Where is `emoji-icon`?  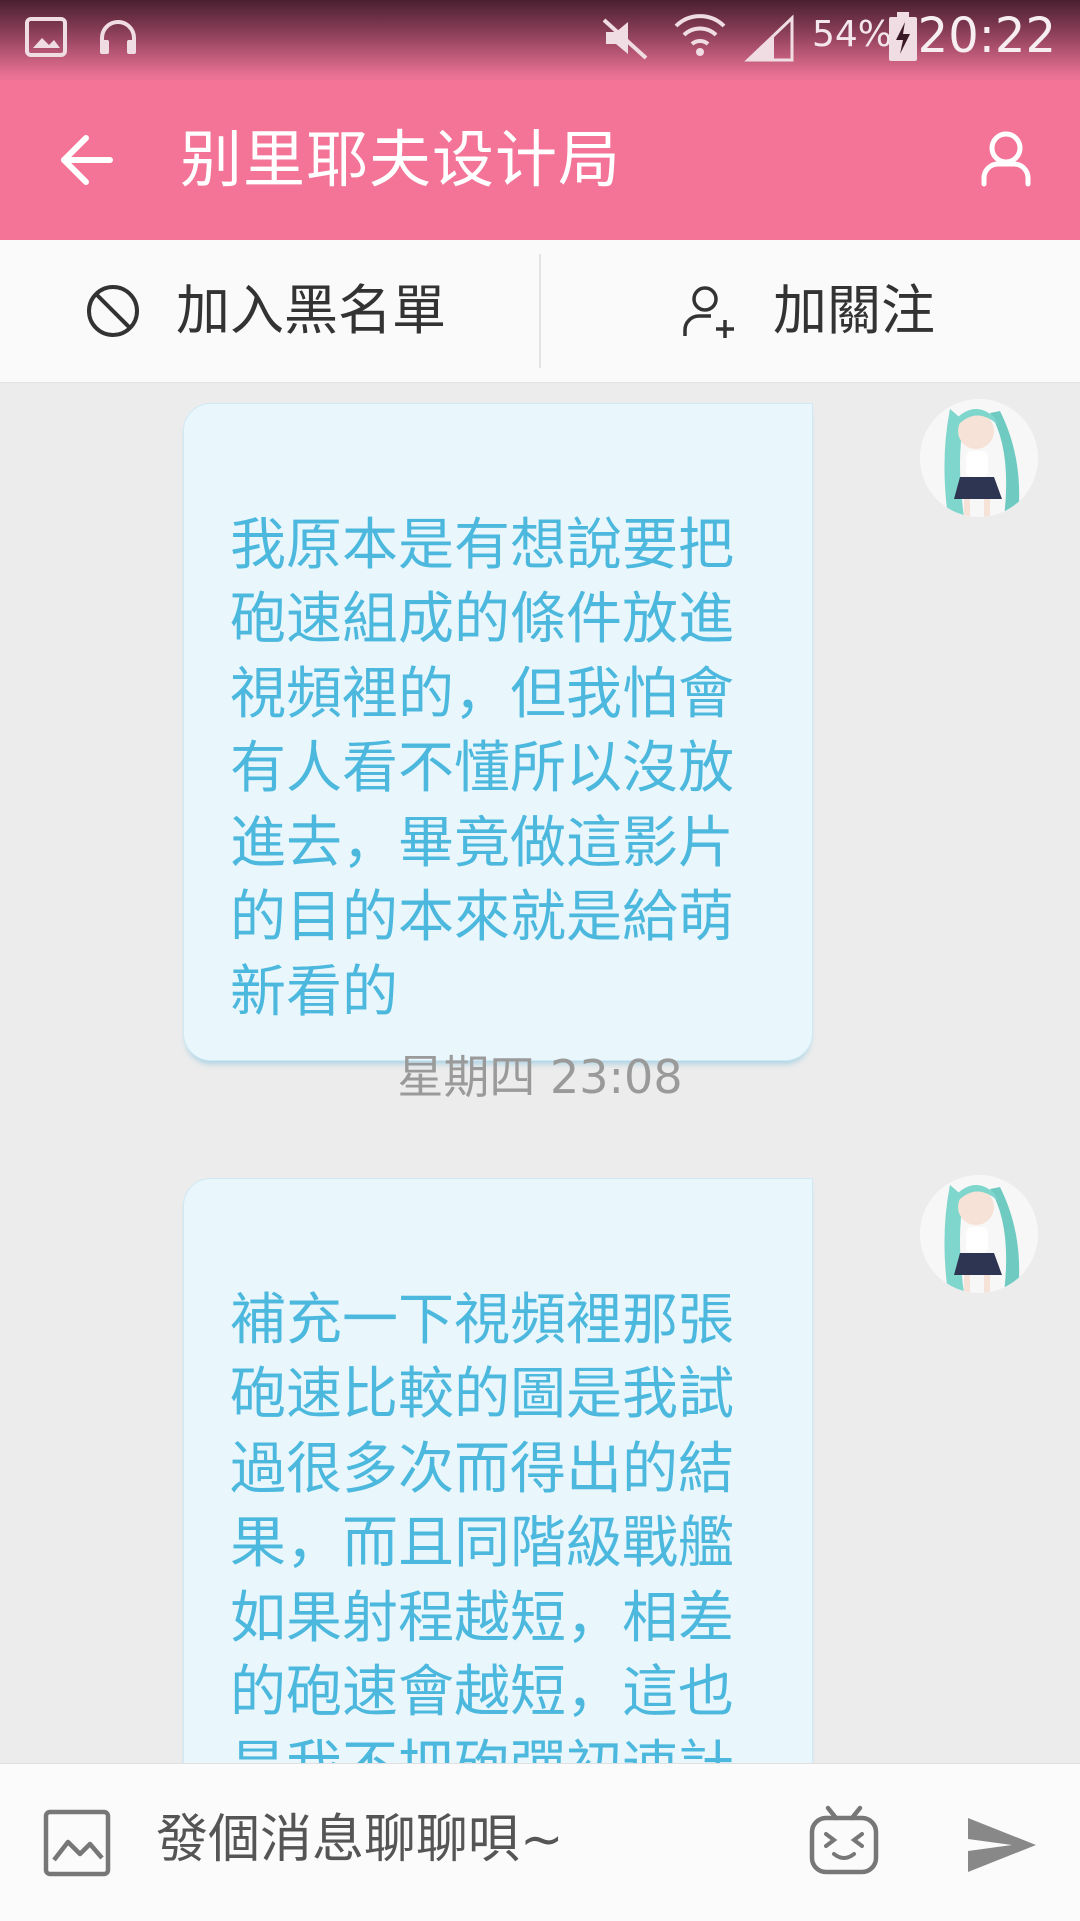
emoji-icon is located at coordinates (844, 1841).